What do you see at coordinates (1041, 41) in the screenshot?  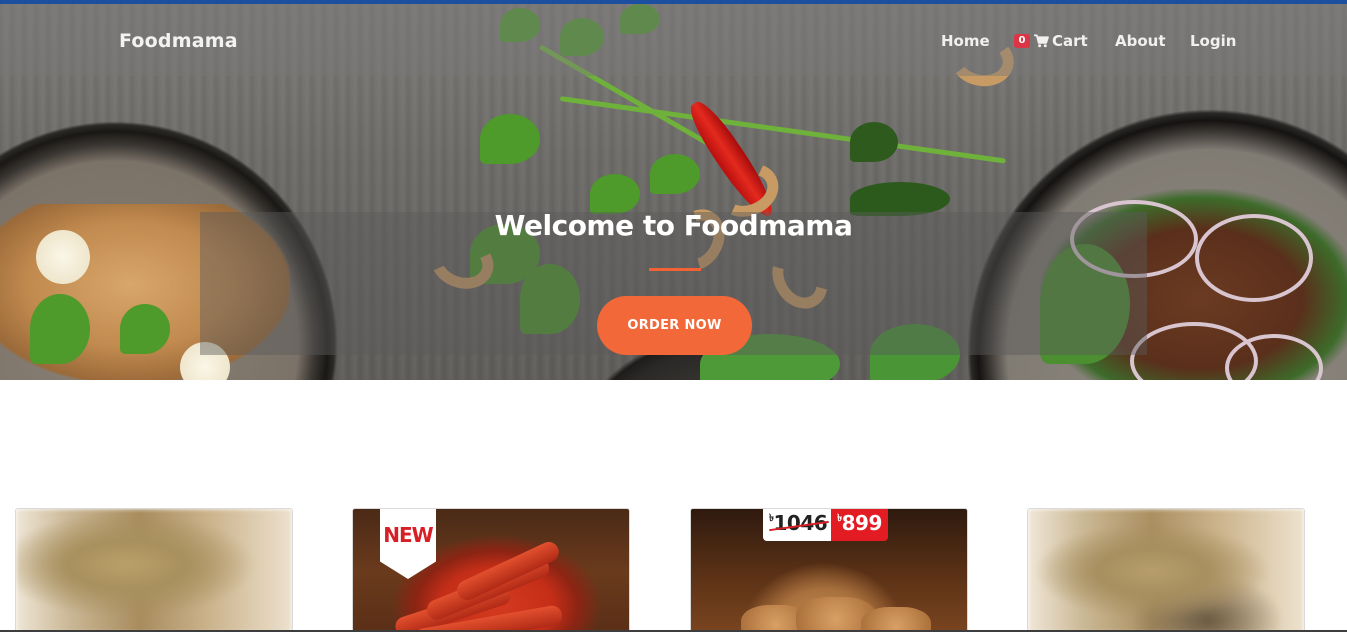 I see `cart-icon` at bounding box center [1041, 41].